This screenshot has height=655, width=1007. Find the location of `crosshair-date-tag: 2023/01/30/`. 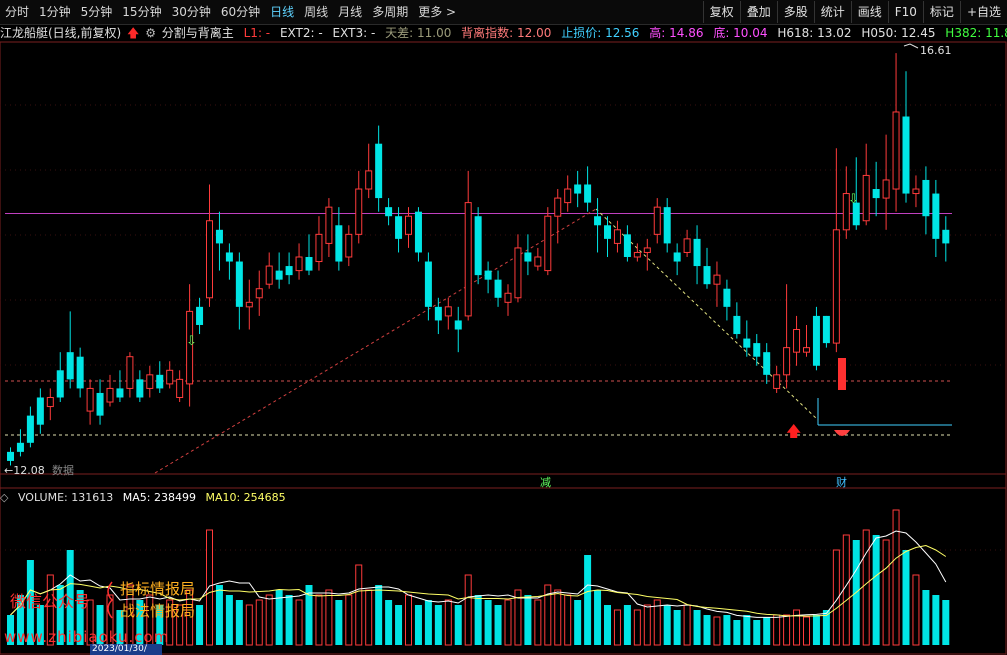

crosshair-date-tag: 2023/01/30/ is located at coordinates (126, 649).